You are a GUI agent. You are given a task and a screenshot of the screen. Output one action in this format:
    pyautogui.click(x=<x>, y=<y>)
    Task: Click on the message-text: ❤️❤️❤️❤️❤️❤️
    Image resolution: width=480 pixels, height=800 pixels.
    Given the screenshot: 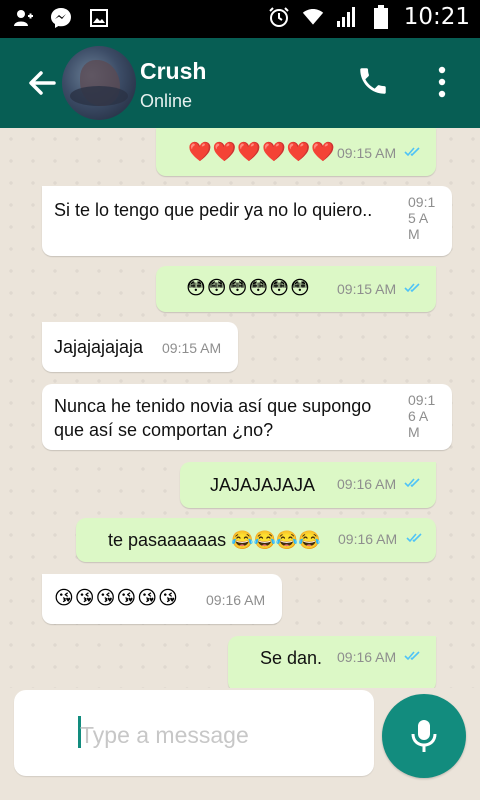 What is the action you would take?
    pyautogui.click(x=262, y=152)
    